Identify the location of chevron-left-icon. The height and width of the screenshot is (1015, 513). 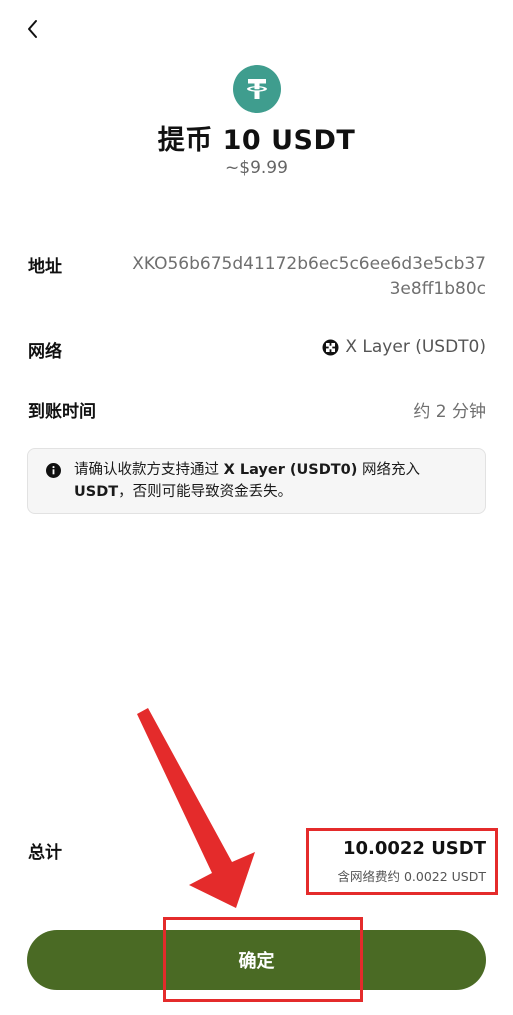
(32, 29).